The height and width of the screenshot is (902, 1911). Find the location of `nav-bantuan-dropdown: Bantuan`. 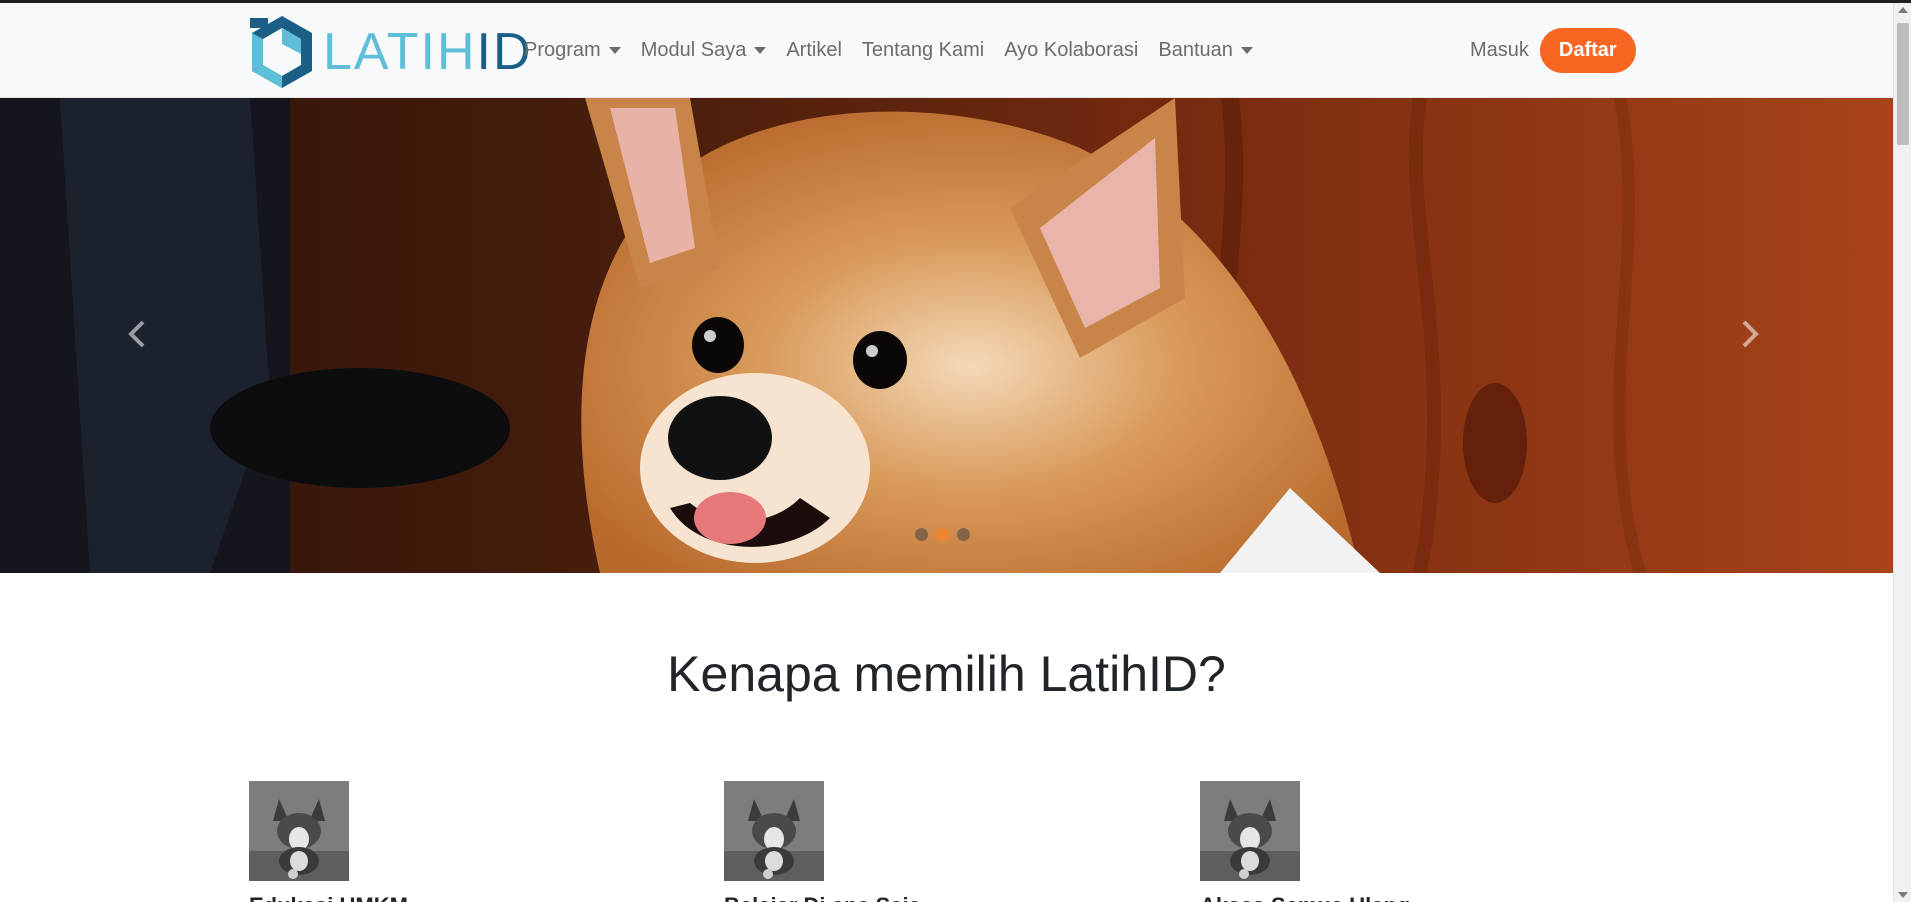

nav-bantuan-dropdown: Bantuan is located at coordinates (1205, 50).